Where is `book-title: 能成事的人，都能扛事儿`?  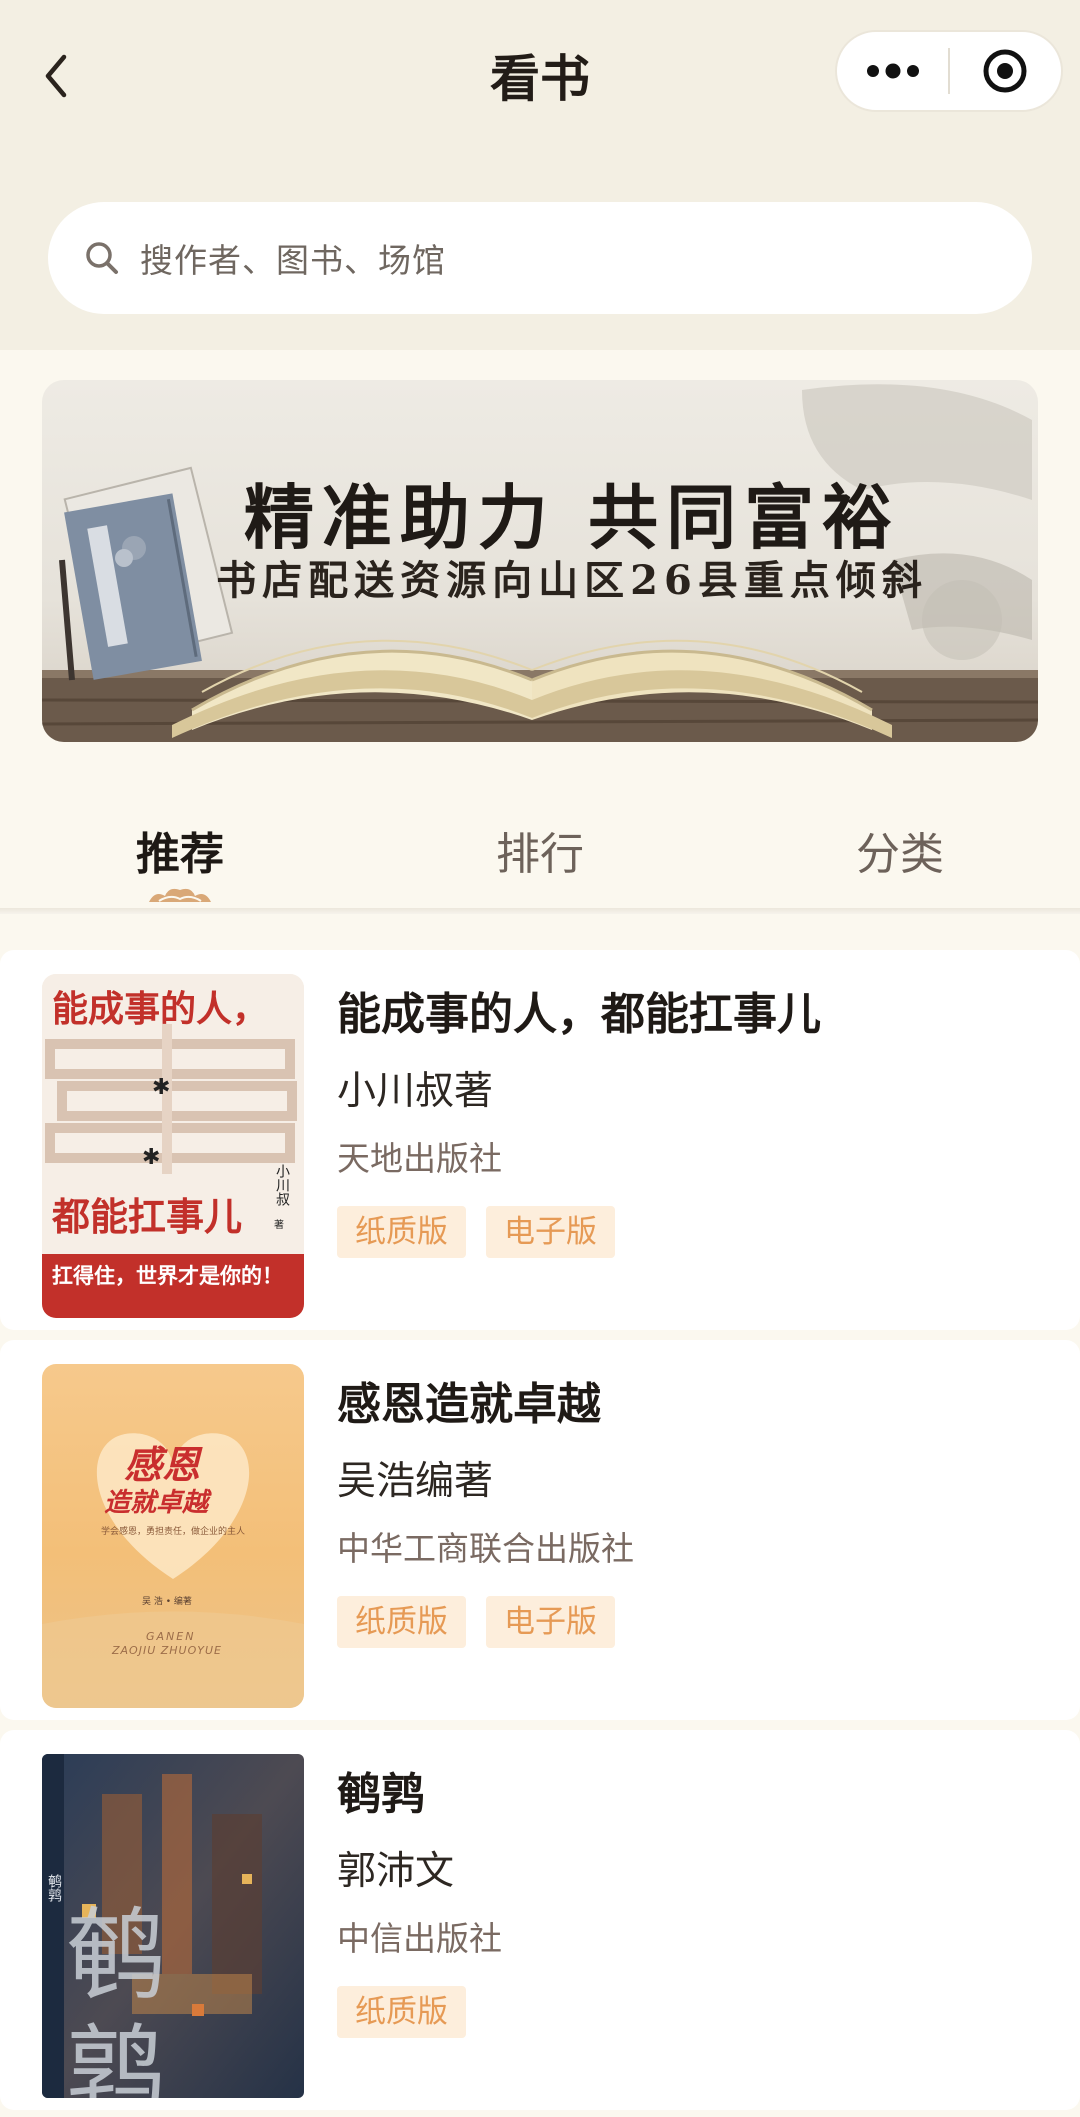
book-title: 能成事的人，都能扛事儿 is located at coordinates (579, 1014).